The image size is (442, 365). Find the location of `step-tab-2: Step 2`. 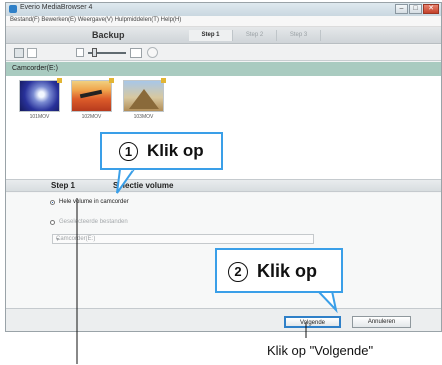

step-tab-2: Step 2 is located at coordinates (255, 35).